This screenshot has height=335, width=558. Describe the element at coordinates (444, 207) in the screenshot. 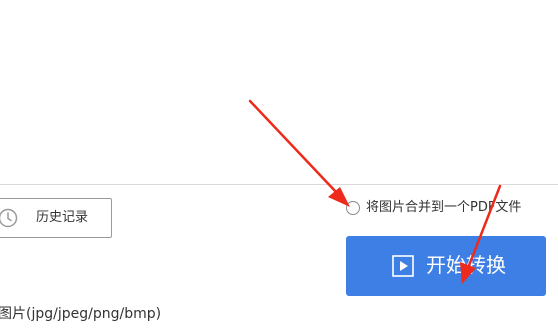

I see `merge-option-label: 将图片合并到一个PDF文件` at that location.